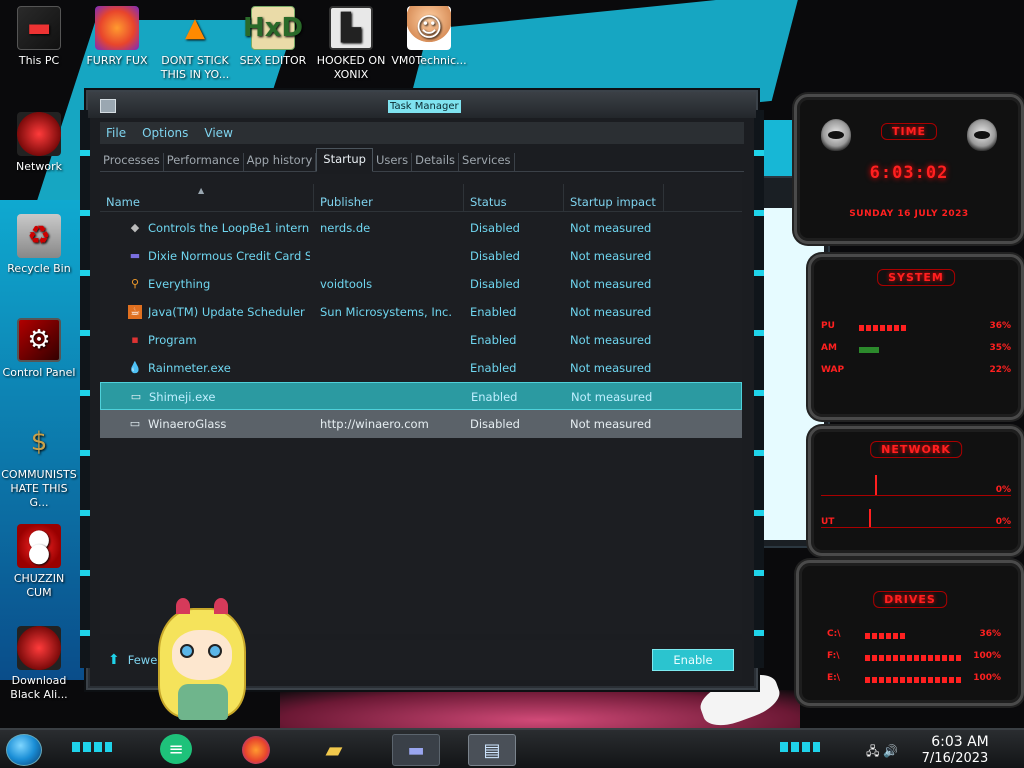  What do you see at coordinates (135, 339) in the screenshot?
I see `program-icon: ▪` at bounding box center [135, 339].